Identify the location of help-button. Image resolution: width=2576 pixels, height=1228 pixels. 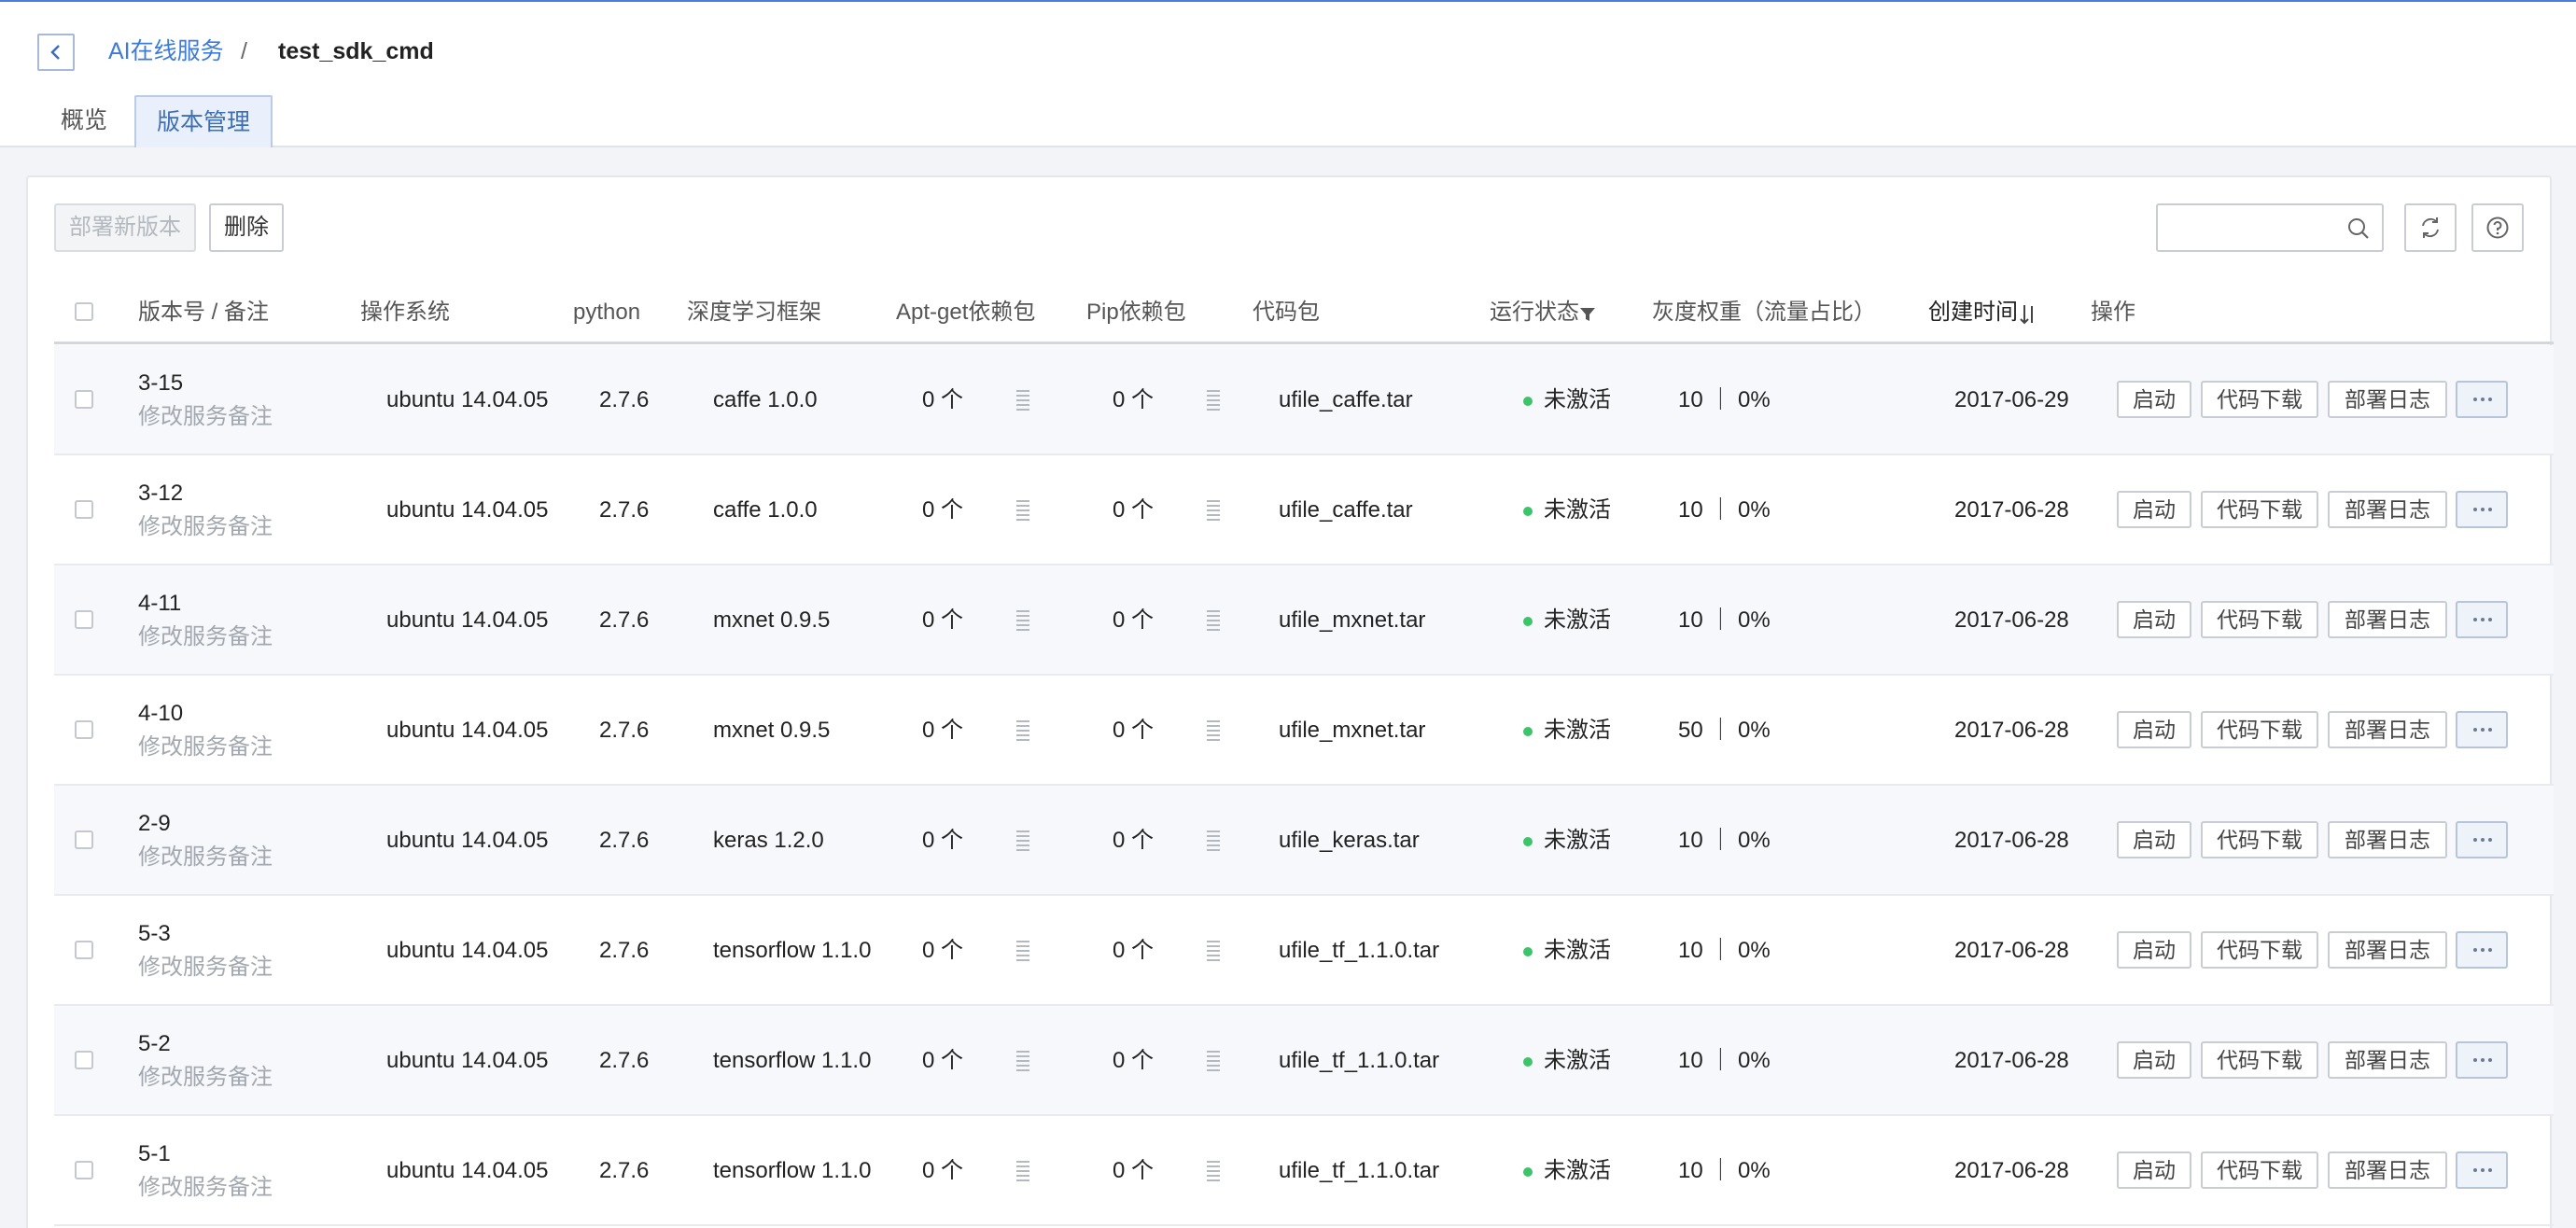
(2497, 228).